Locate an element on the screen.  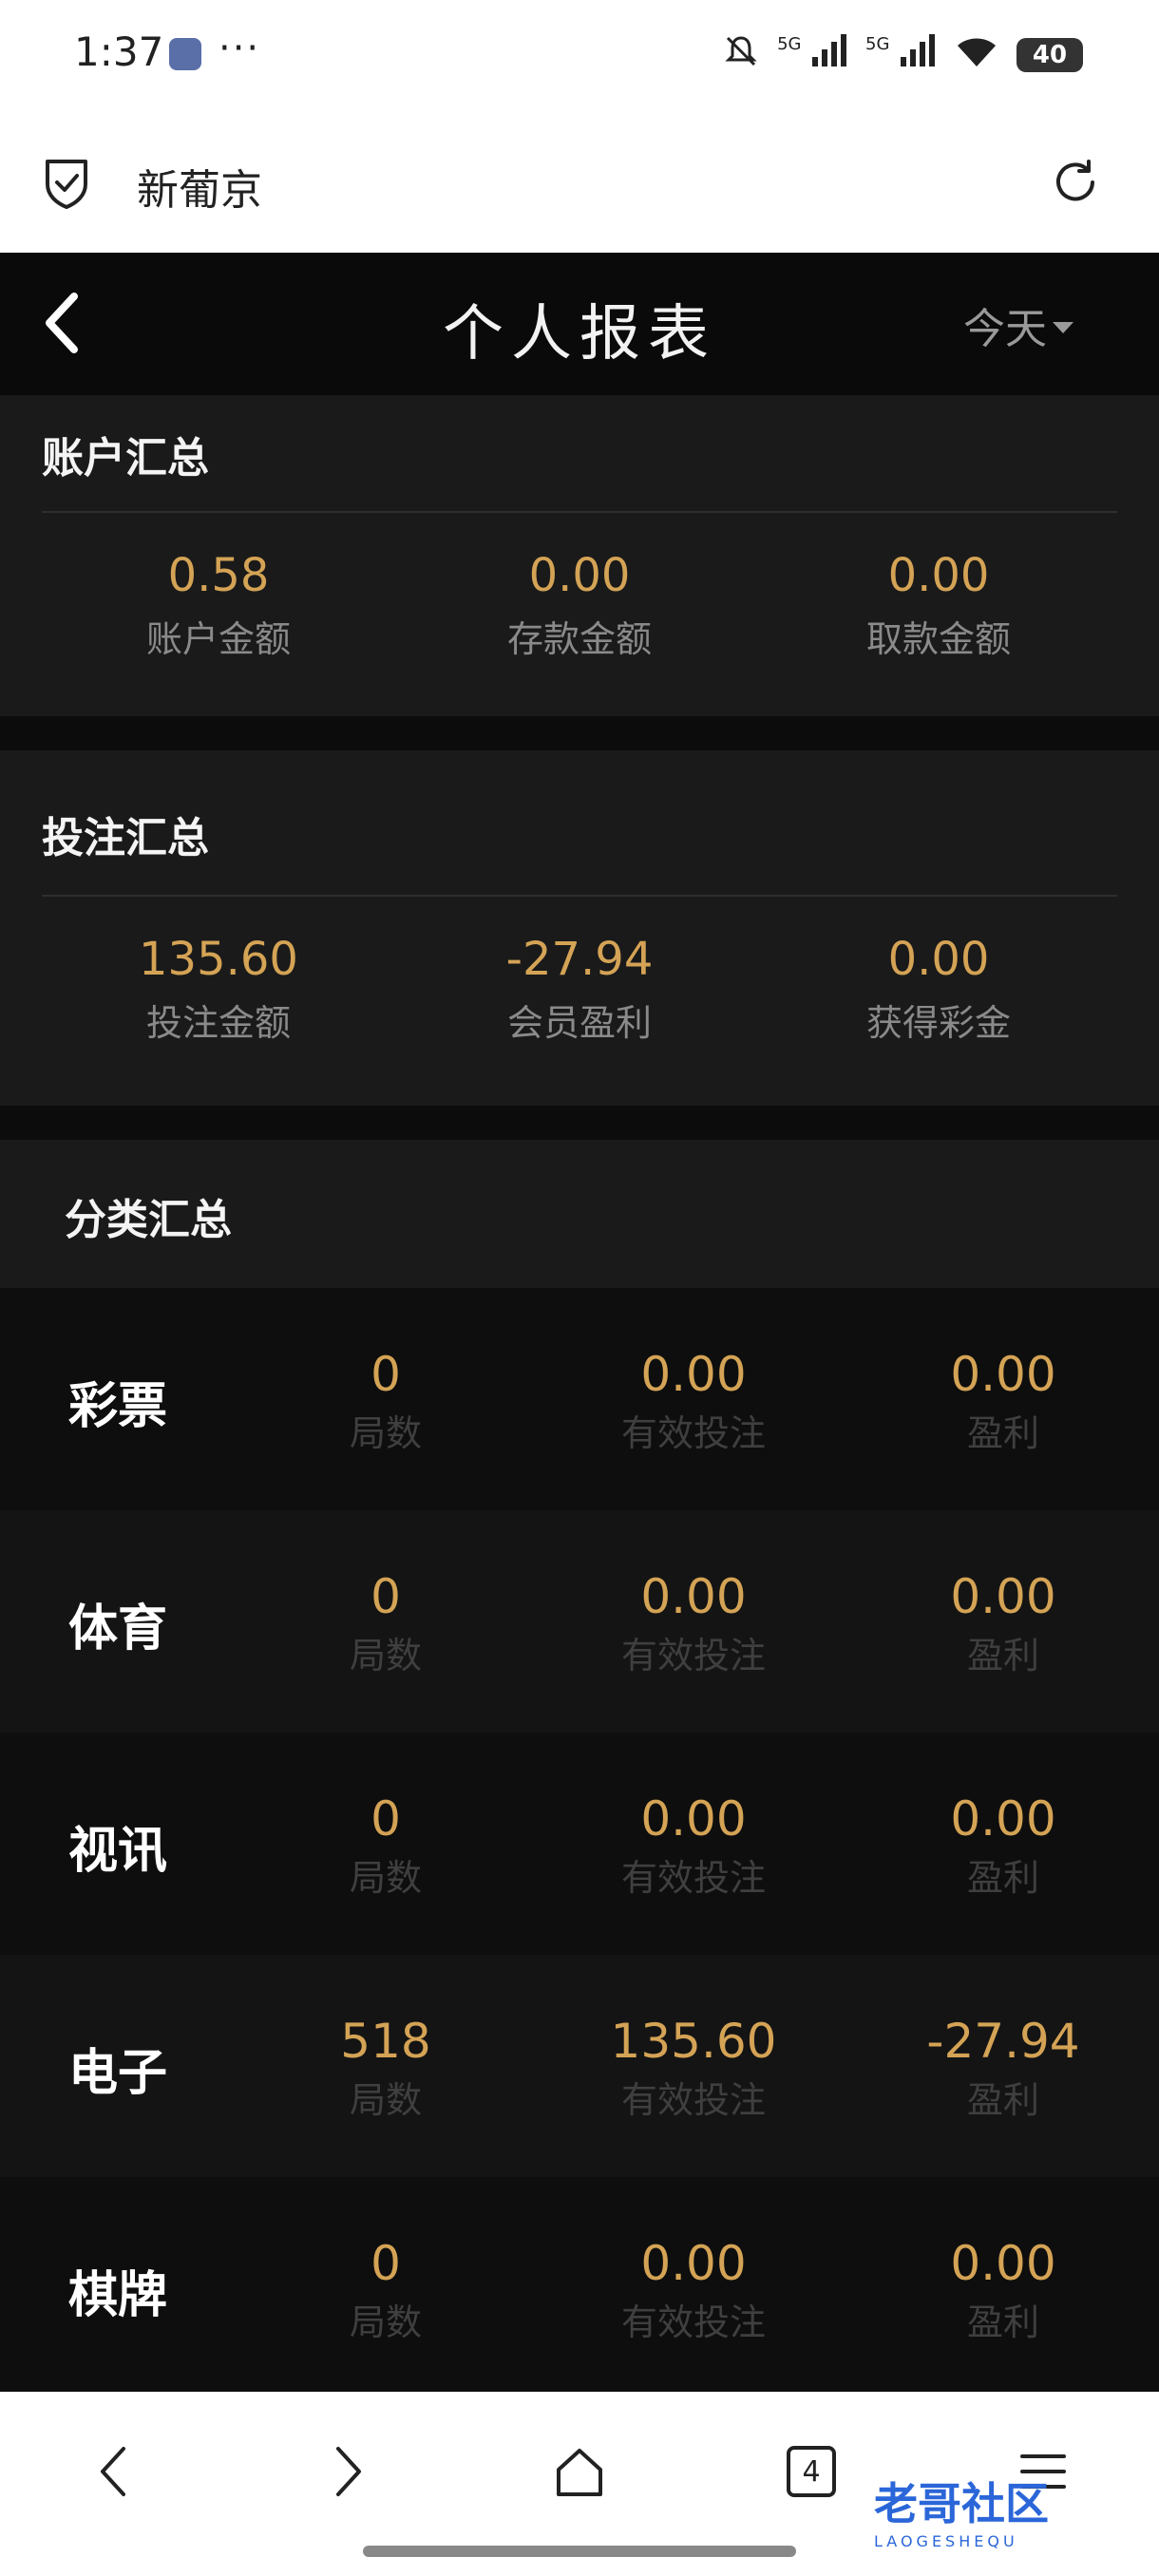
bet-summary-title: 投注汇总 is located at coordinates (125, 838).